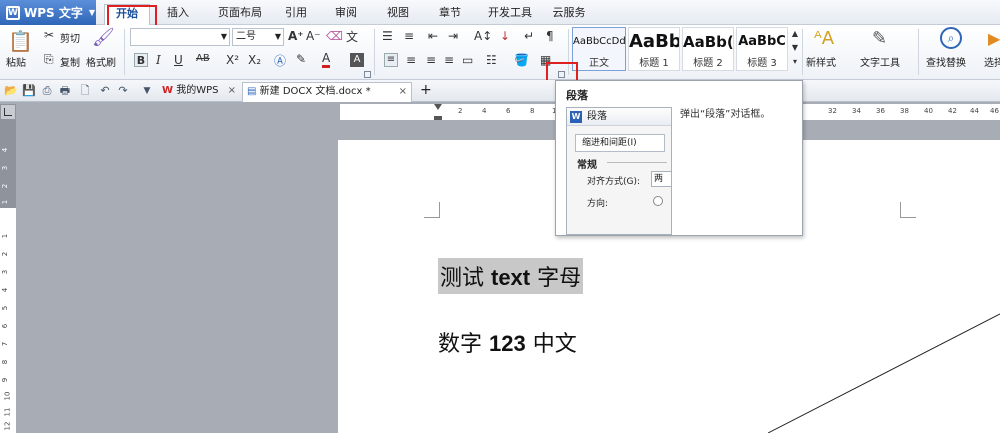 The width and height of the screenshot is (1000, 433). What do you see at coordinates (70, 37) in the screenshot?
I see `cut-button: 剪切` at bounding box center [70, 37].